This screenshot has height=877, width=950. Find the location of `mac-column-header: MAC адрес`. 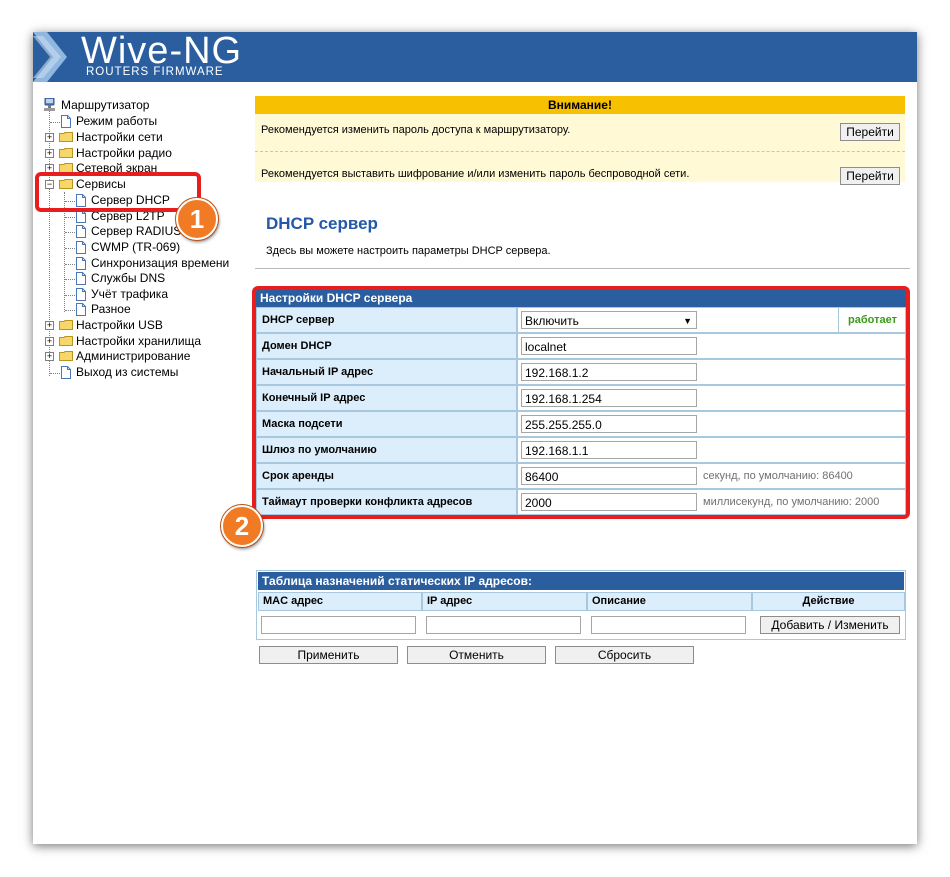

mac-column-header: MAC адрес is located at coordinates (340, 601).